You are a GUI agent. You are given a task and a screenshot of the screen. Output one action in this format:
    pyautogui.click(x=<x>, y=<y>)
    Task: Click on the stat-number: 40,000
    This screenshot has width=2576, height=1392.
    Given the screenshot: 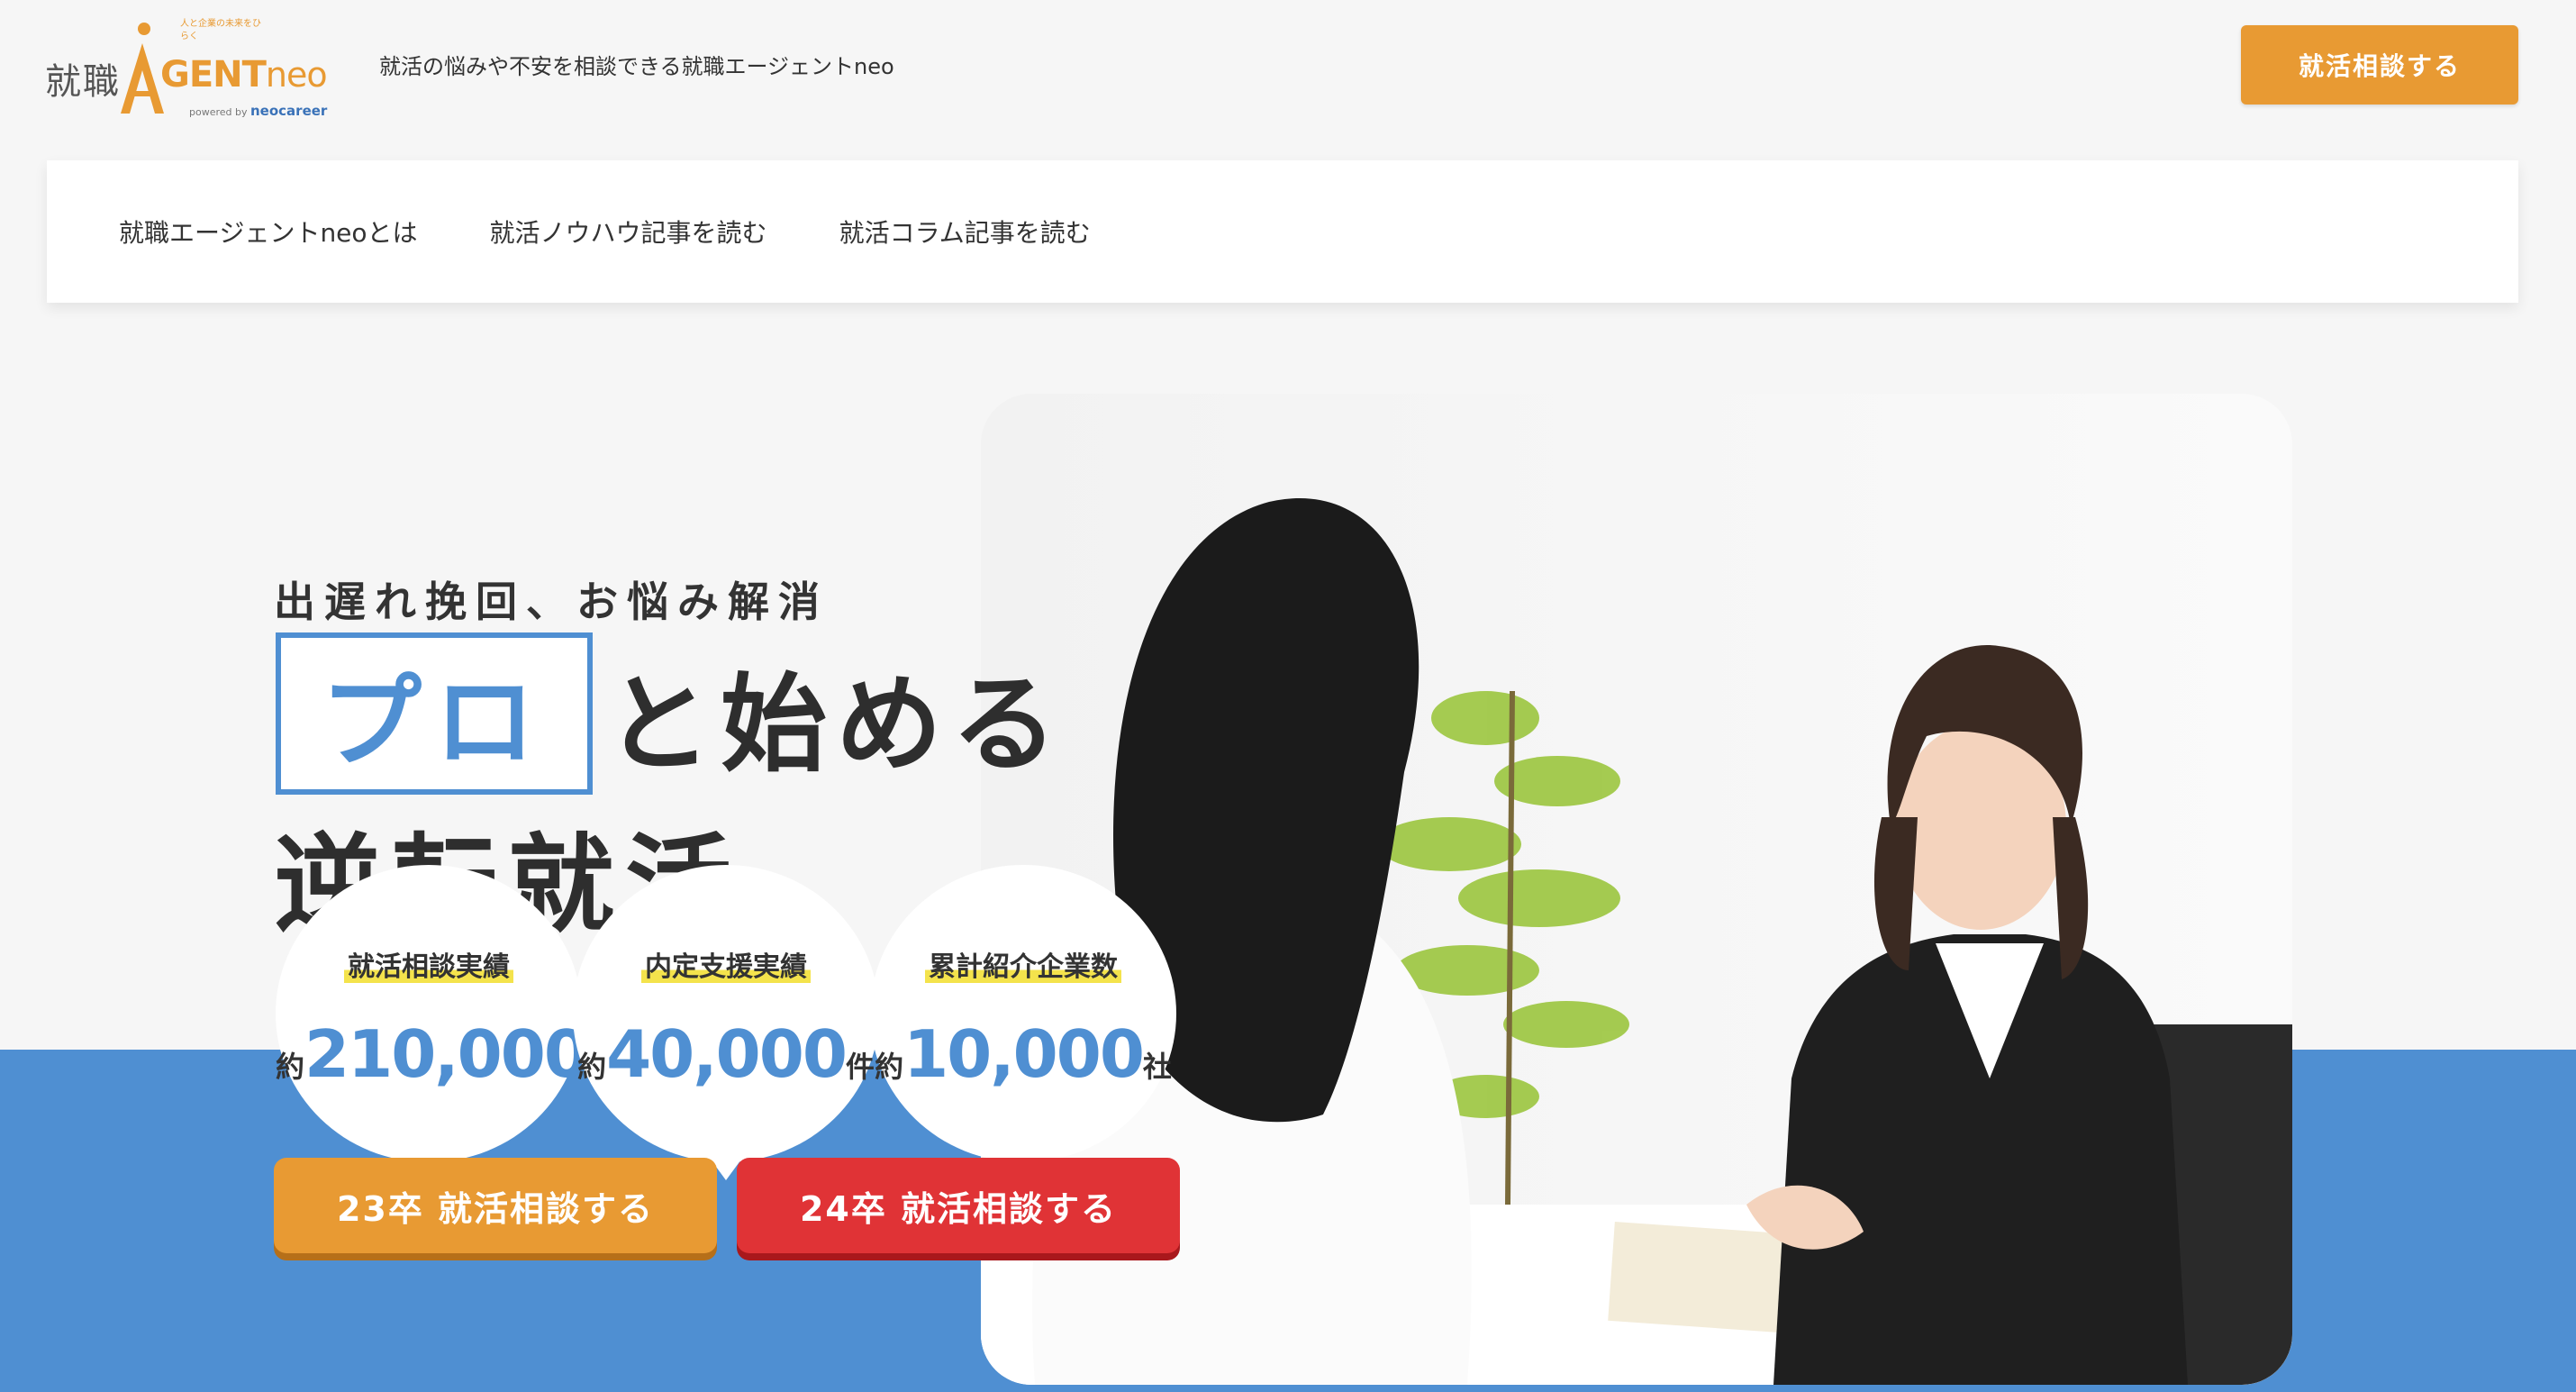 What is the action you would take?
    pyautogui.click(x=727, y=1054)
    